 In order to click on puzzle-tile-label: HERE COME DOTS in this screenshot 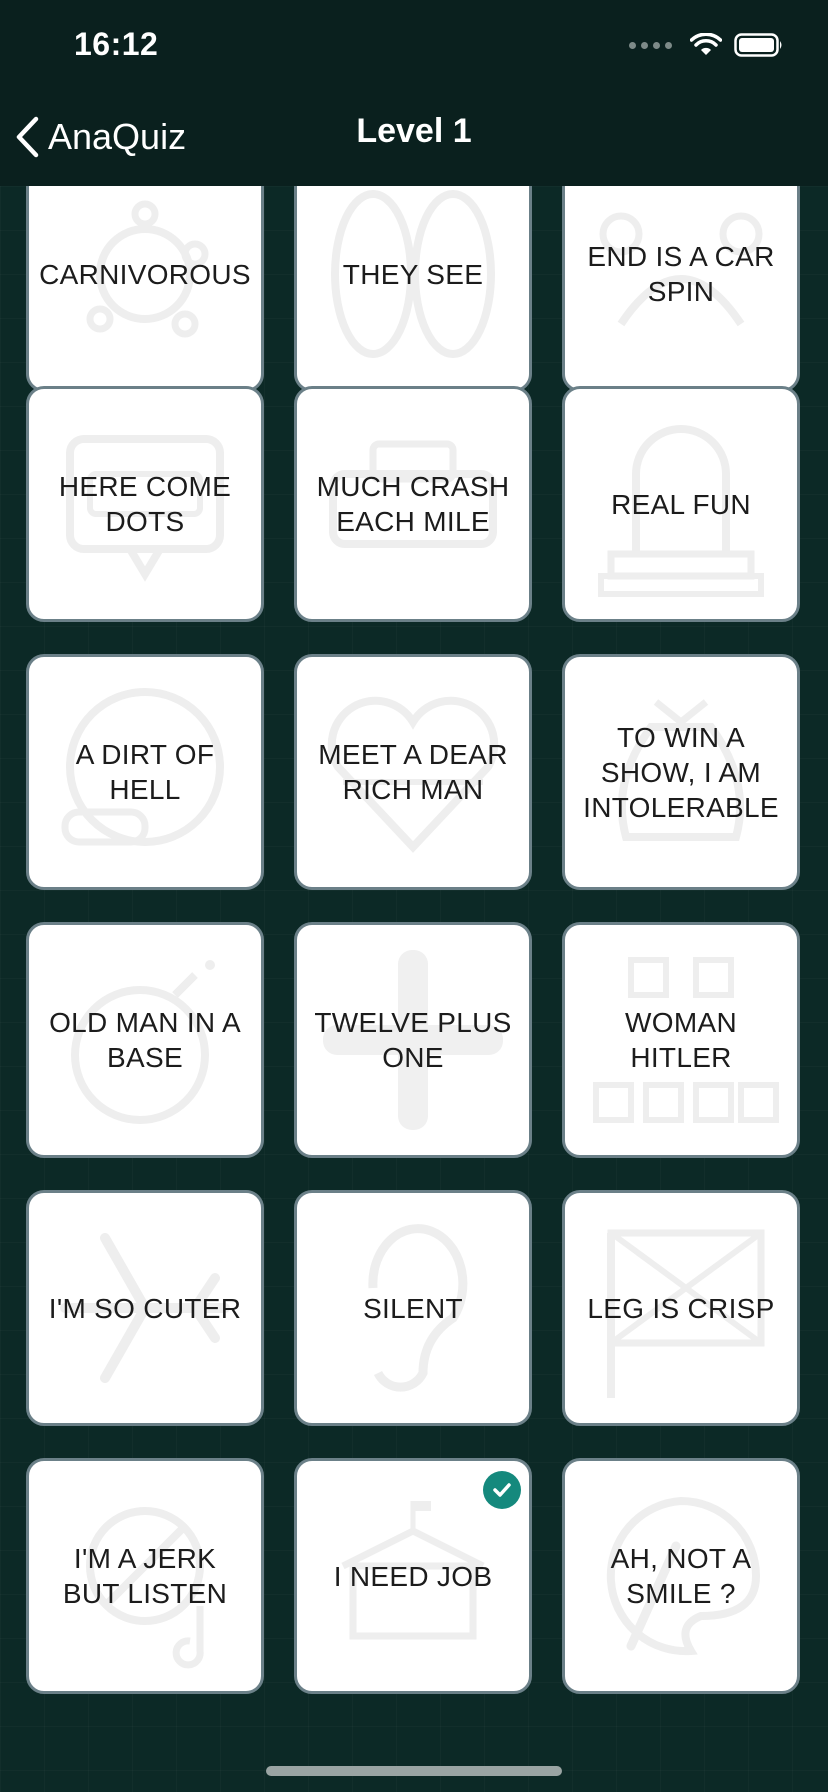, I will do `click(145, 504)`.